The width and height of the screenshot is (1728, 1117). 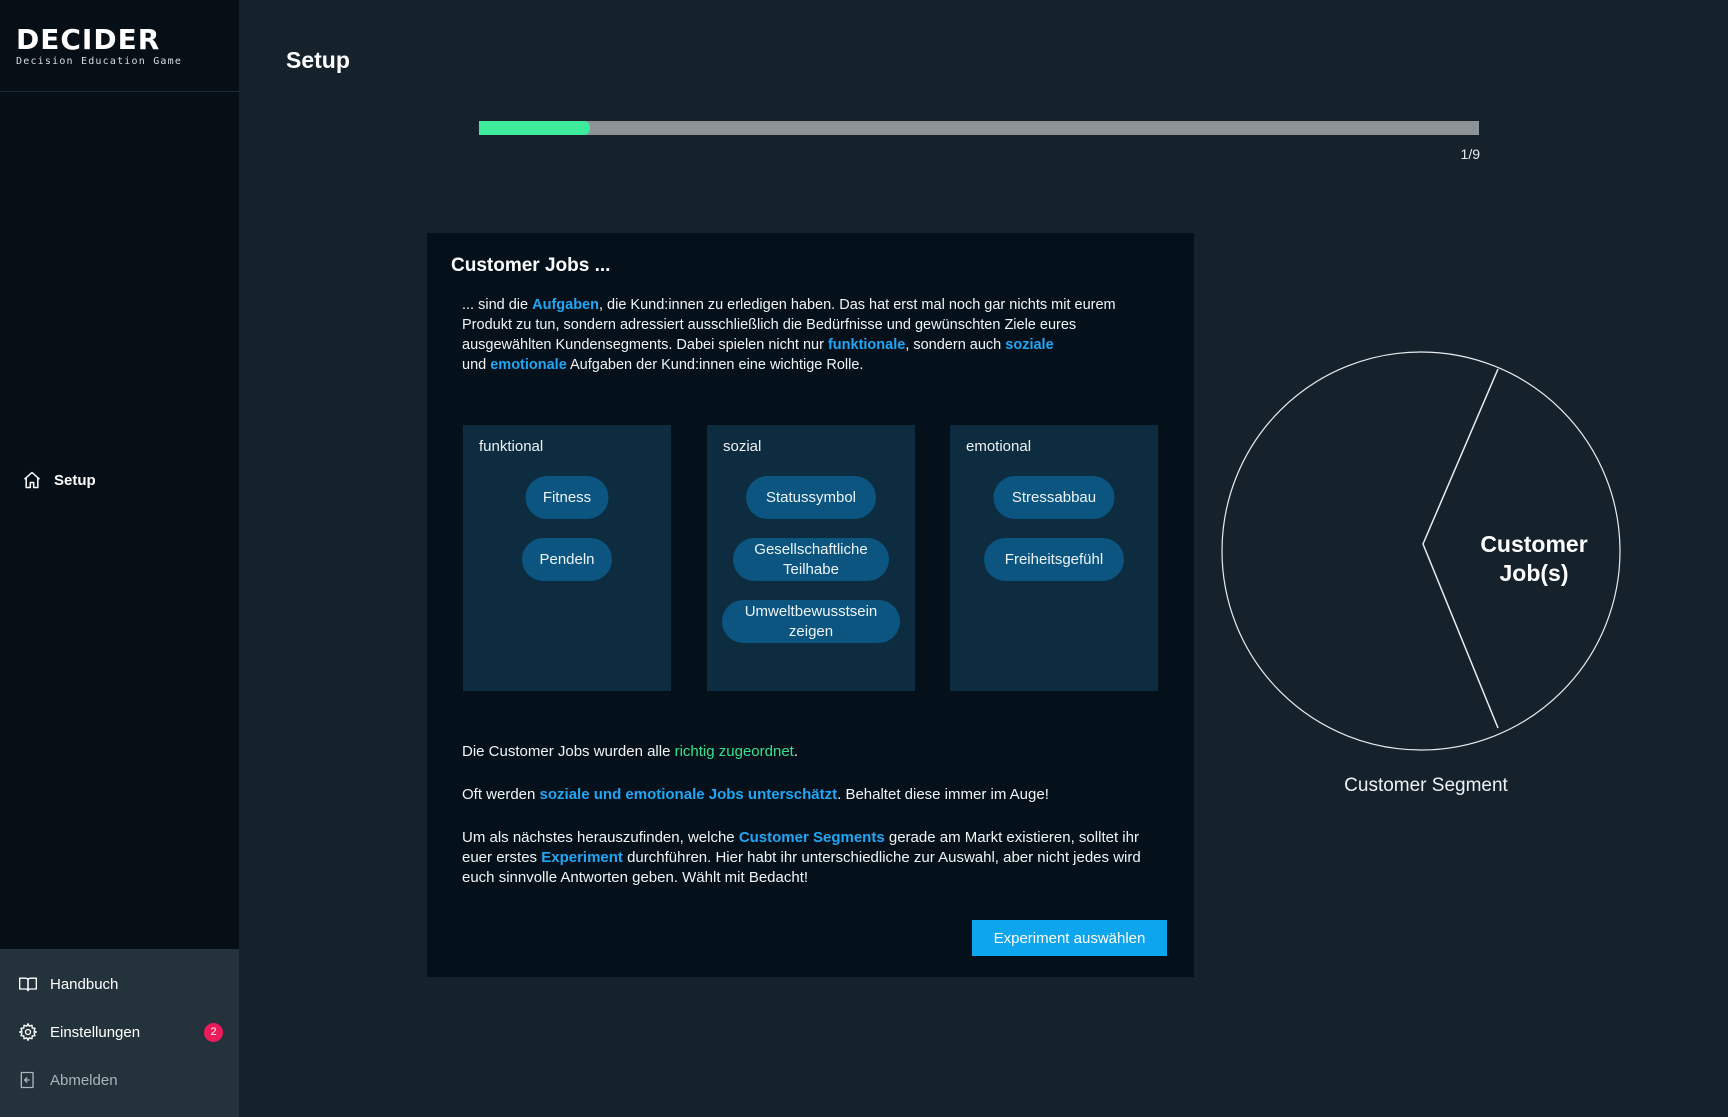 What do you see at coordinates (688, 794) in the screenshot?
I see `highlight-underestimated: soziale und emotionale Jobs unterschätzt` at bounding box center [688, 794].